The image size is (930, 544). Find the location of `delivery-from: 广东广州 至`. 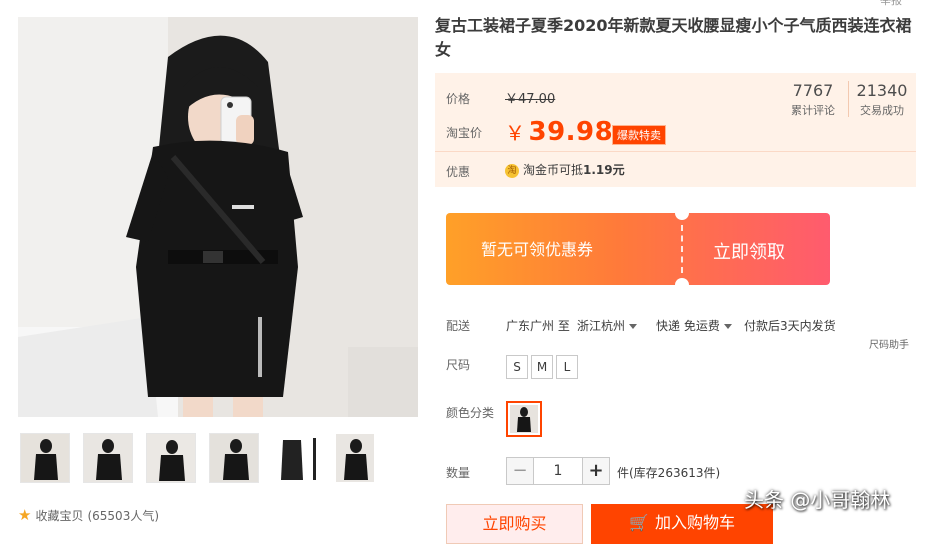

delivery-from: 广东广州 至 is located at coordinates (538, 326).